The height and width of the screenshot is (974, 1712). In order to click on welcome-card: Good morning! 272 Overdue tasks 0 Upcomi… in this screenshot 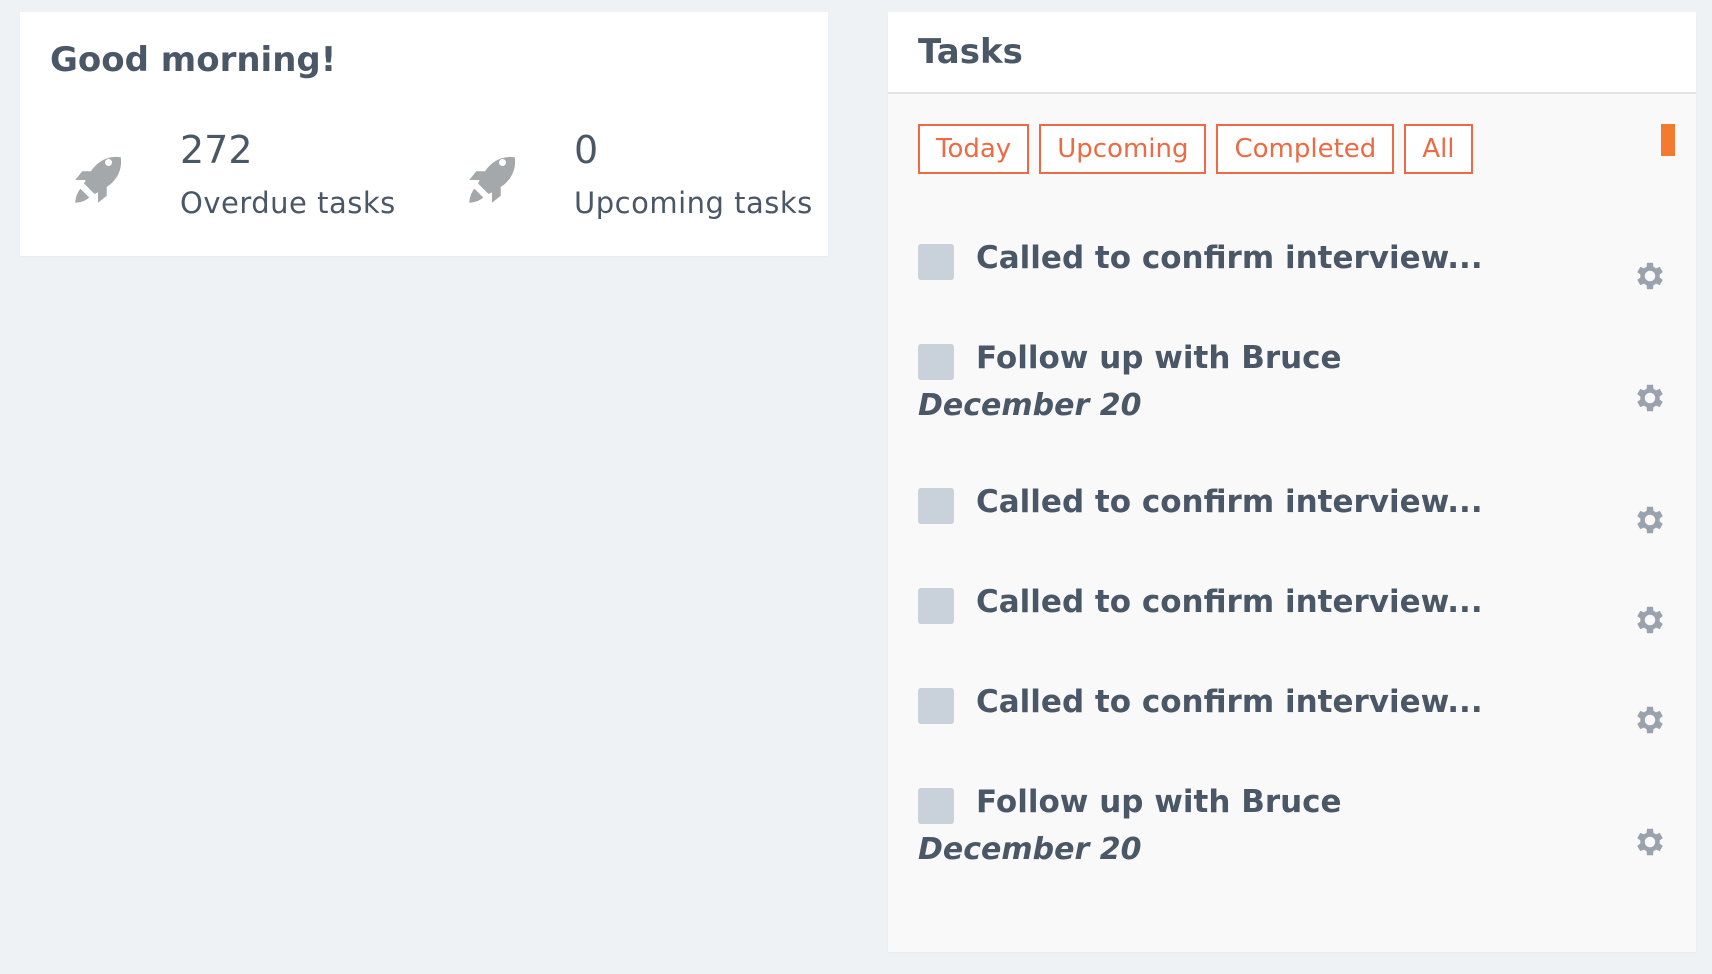, I will do `click(424, 134)`.